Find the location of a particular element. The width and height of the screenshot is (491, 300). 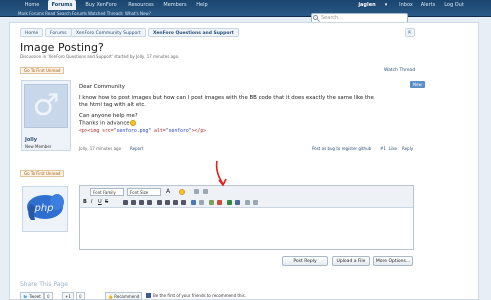

gplus-button: +1 is located at coordinates (68, 296).